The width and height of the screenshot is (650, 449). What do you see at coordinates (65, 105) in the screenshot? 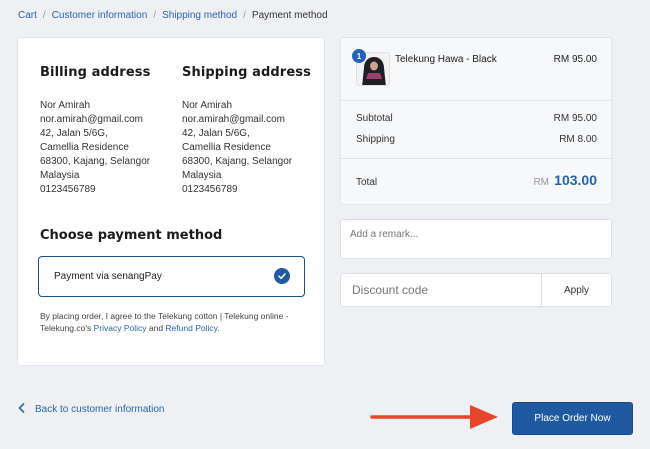
I see `billing-name: Nor Amirah` at bounding box center [65, 105].